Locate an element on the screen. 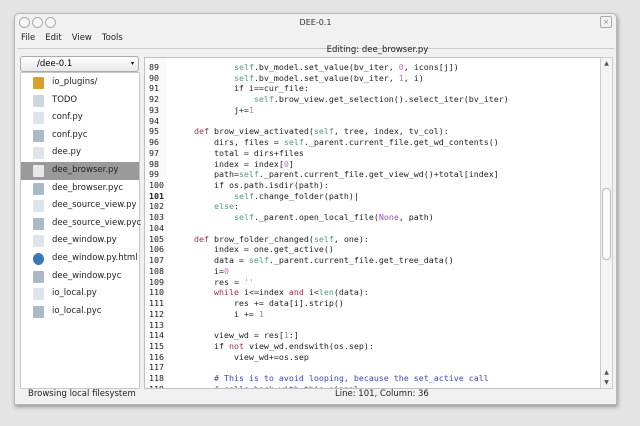 This screenshot has height=426, width=640. code-text: view_wd+=os.sep is located at coordinates (241, 357).